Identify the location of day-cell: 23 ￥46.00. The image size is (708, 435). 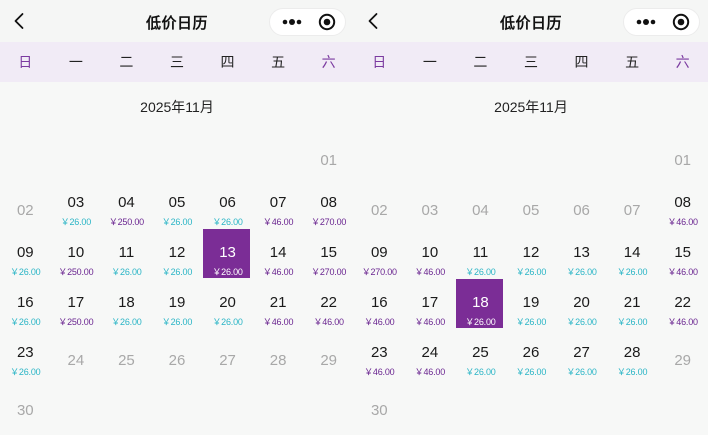
(379, 354).